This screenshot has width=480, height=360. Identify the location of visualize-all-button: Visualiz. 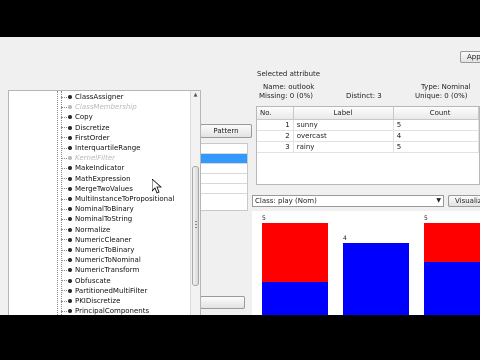
(464, 201).